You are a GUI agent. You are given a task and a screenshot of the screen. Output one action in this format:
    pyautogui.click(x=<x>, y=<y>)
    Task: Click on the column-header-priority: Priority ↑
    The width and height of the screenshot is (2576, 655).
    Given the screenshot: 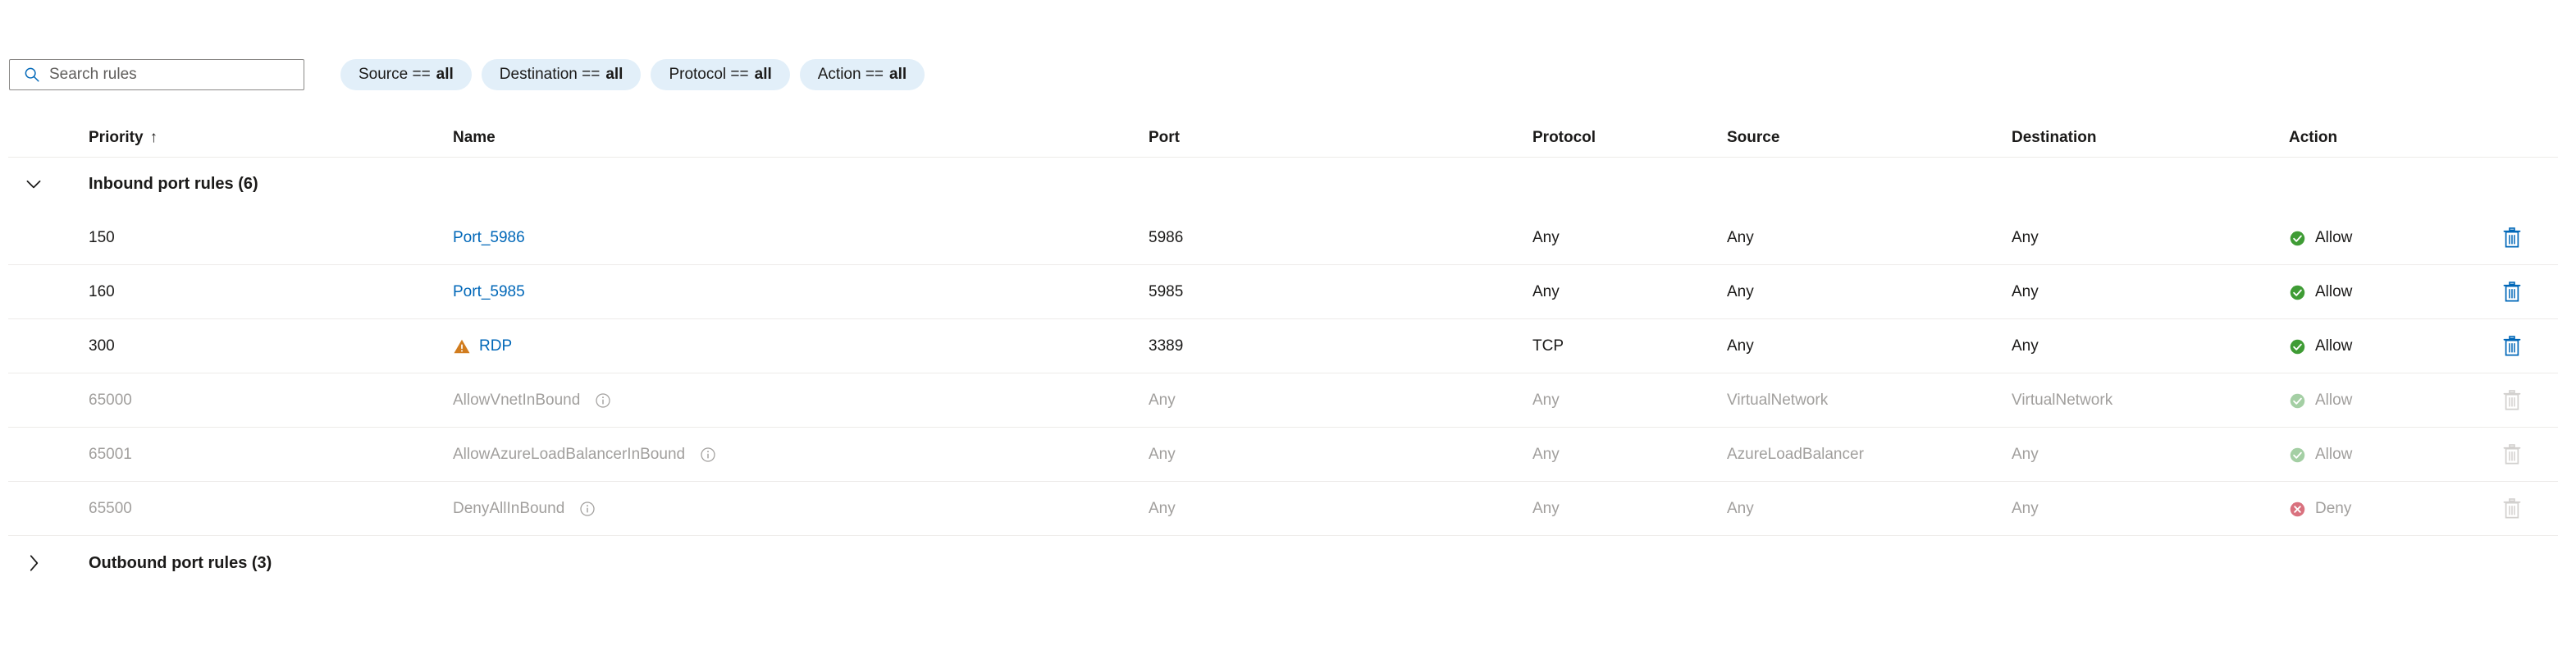 What is the action you would take?
    pyautogui.click(x=123, y=138)
    